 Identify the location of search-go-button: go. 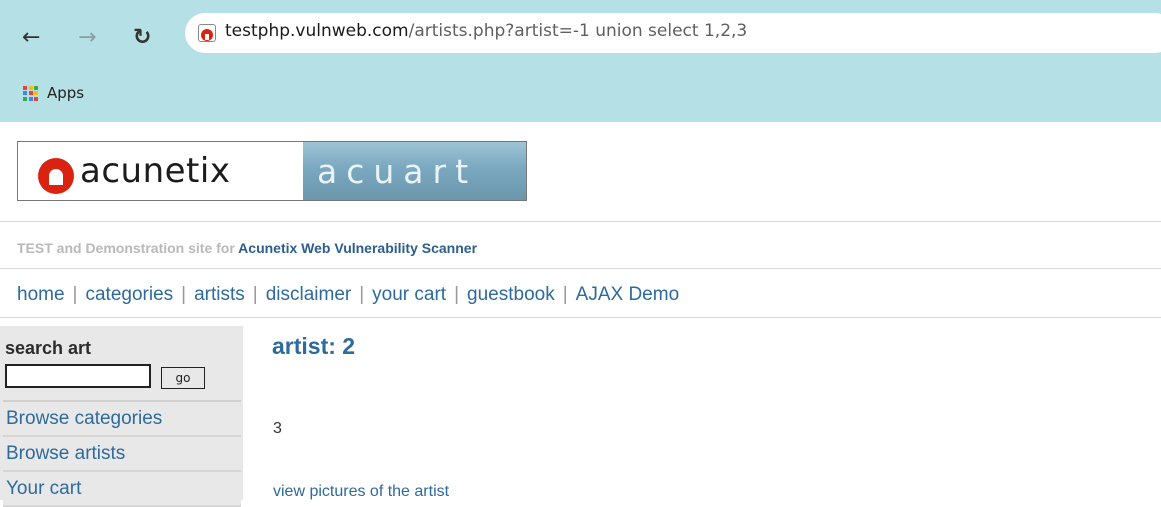
(183, 378).